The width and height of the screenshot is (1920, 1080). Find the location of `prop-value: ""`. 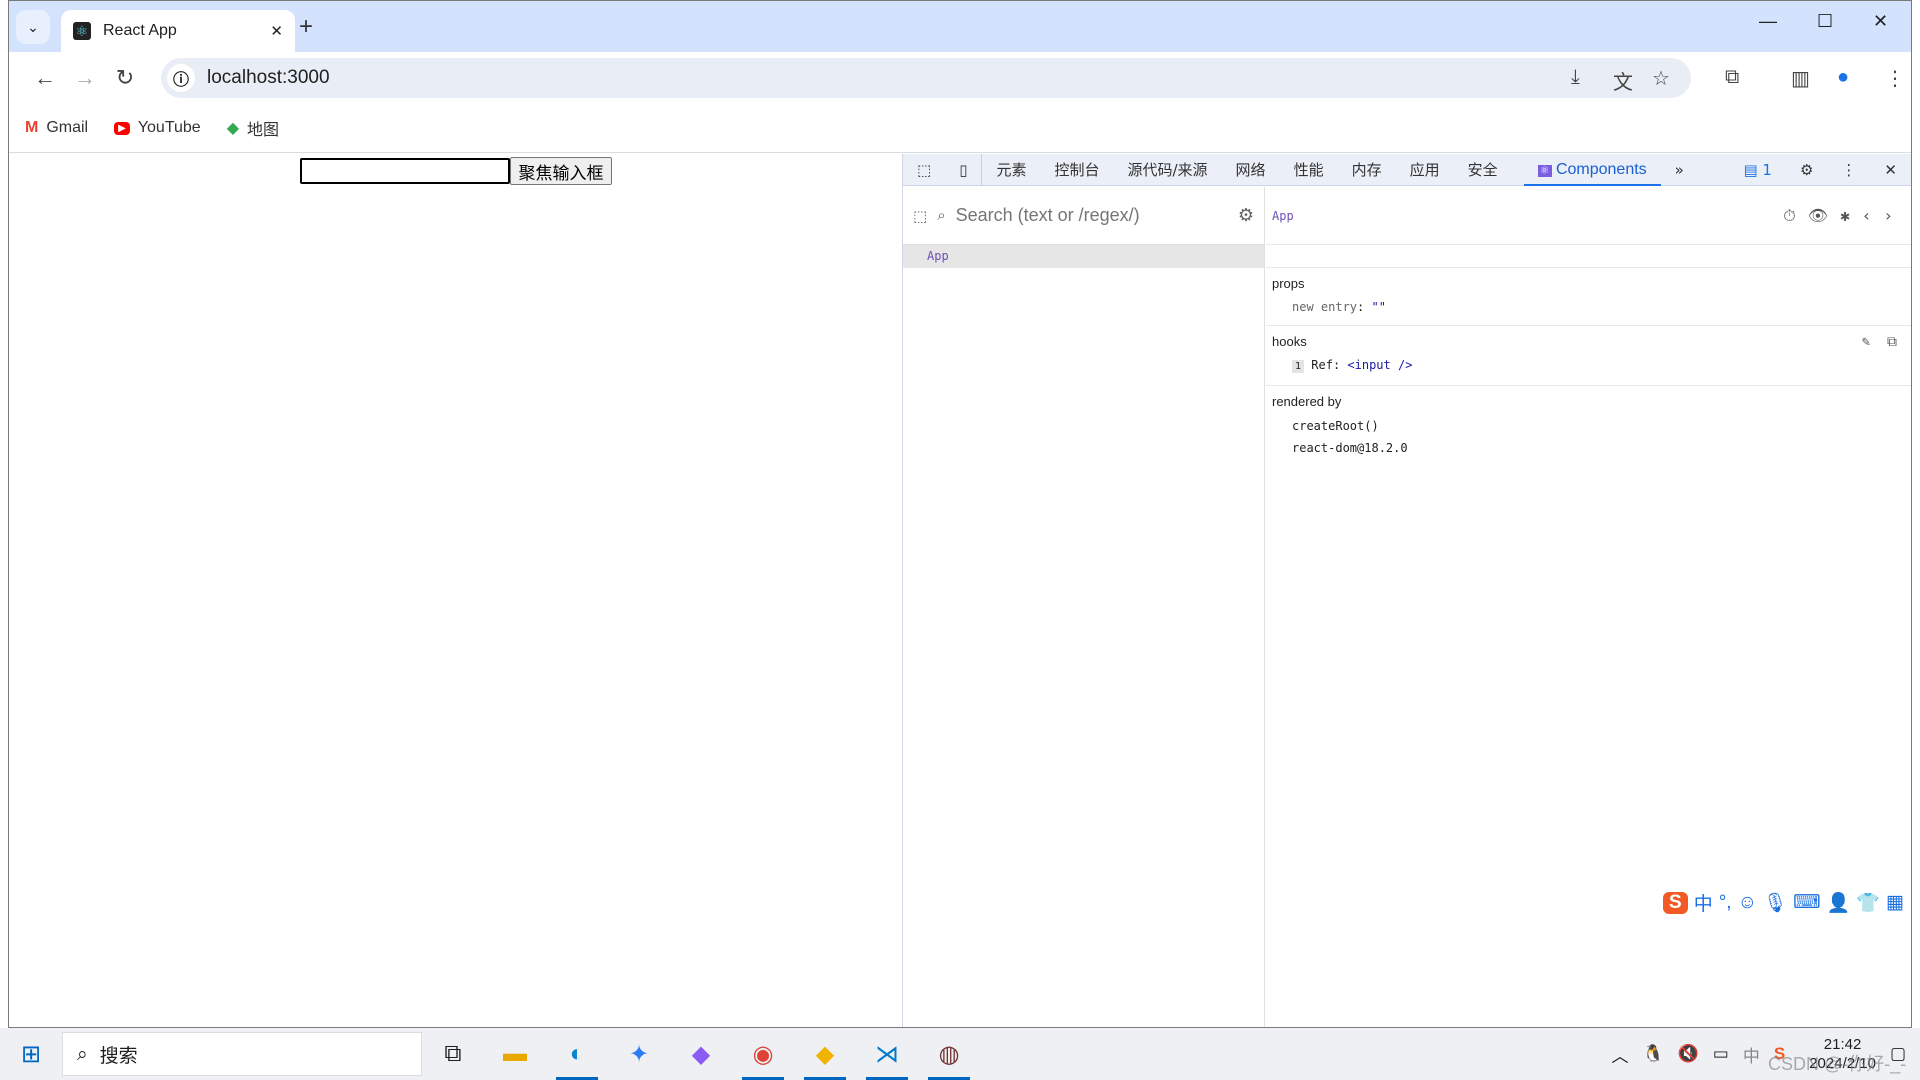

prop-value: "" is located at coordinates (1378, 307).